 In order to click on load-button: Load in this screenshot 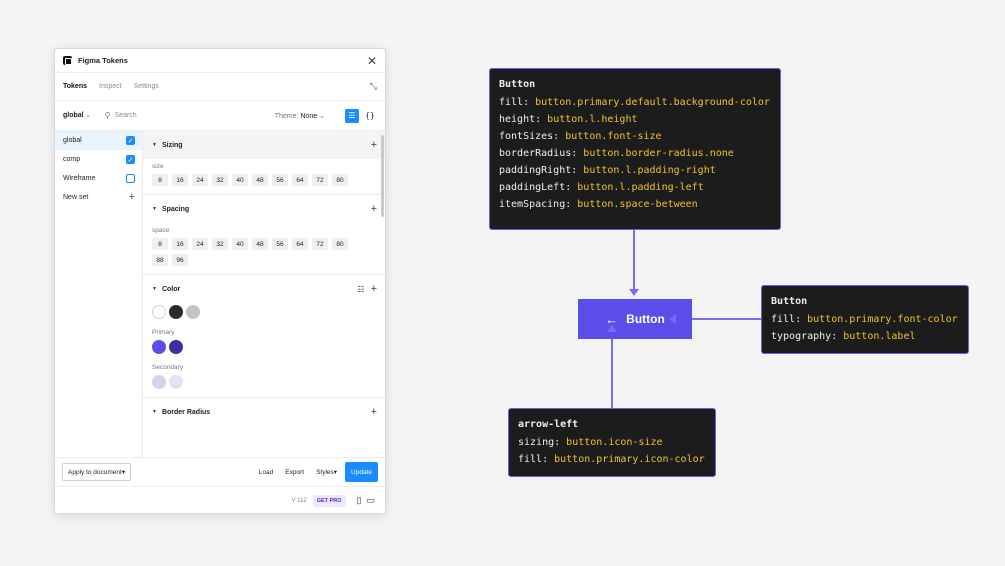, I will do `click(266, 472)`.